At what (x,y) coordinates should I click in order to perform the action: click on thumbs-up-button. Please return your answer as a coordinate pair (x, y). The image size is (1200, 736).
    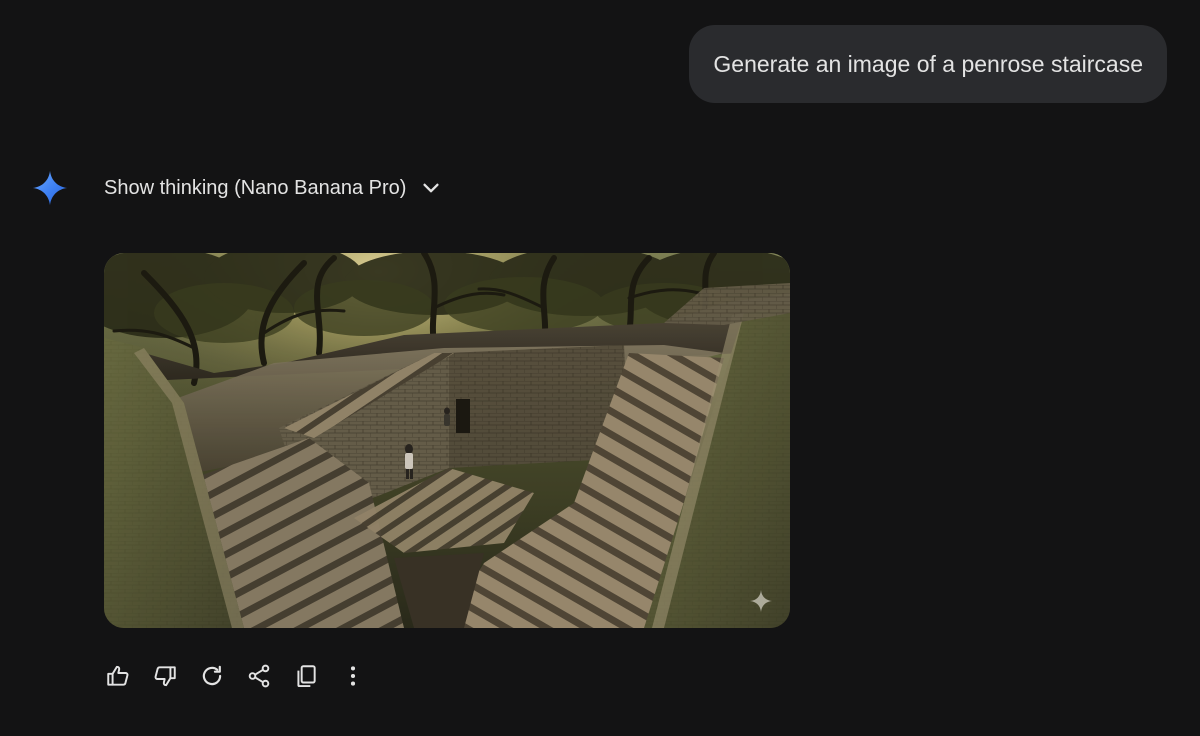
    Looking at the image, I should click on (118, 676).